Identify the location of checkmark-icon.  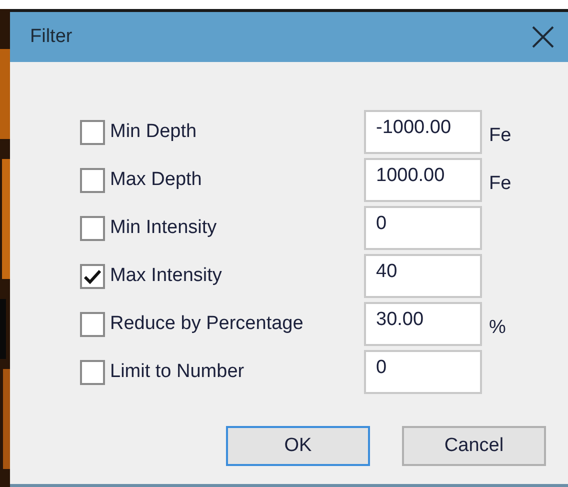
(92, 276).